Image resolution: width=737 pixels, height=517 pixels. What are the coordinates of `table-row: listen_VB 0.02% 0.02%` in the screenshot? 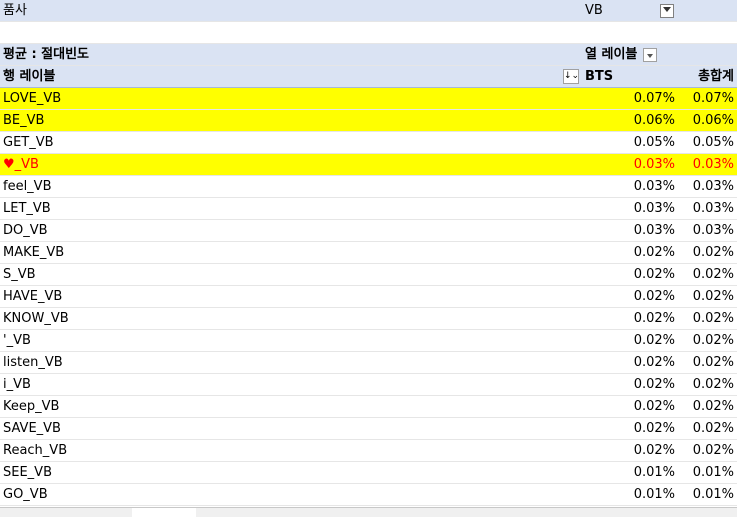 It's located at (368, 363).